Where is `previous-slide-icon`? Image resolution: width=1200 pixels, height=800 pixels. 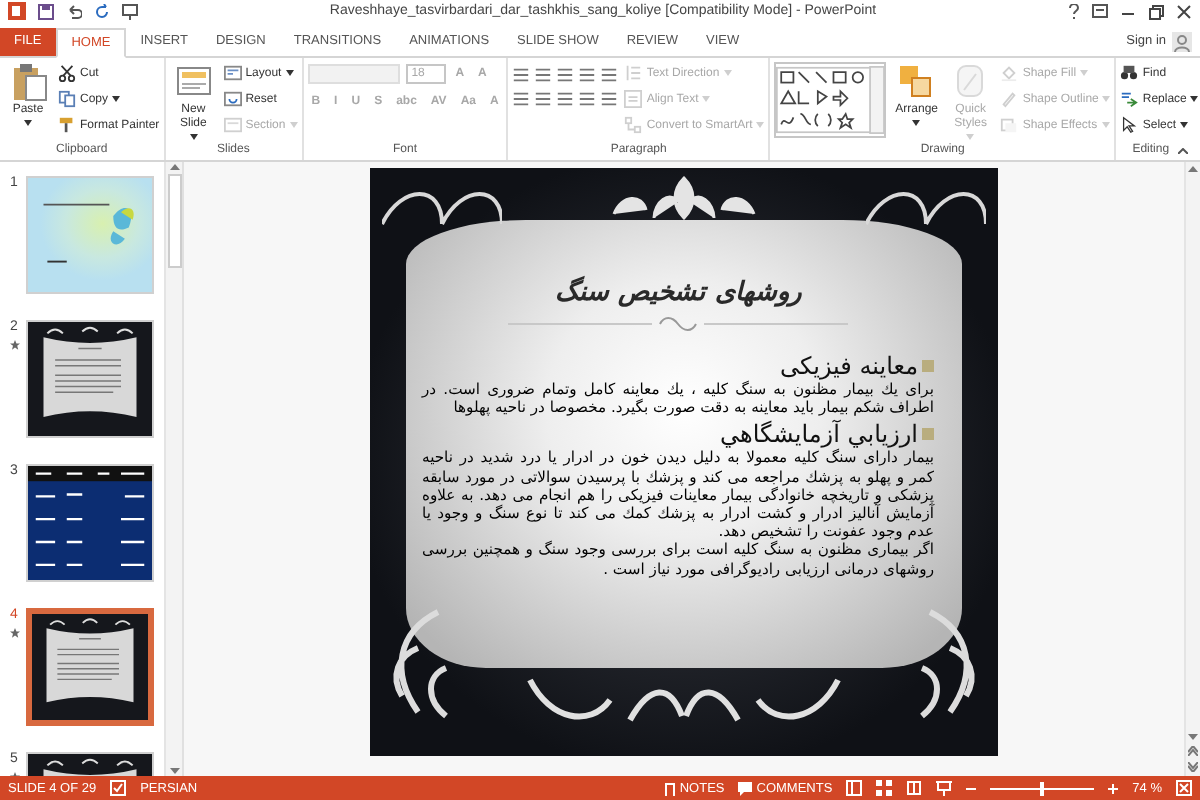
previous-slide-icon is located at coordinates (1193, 751).